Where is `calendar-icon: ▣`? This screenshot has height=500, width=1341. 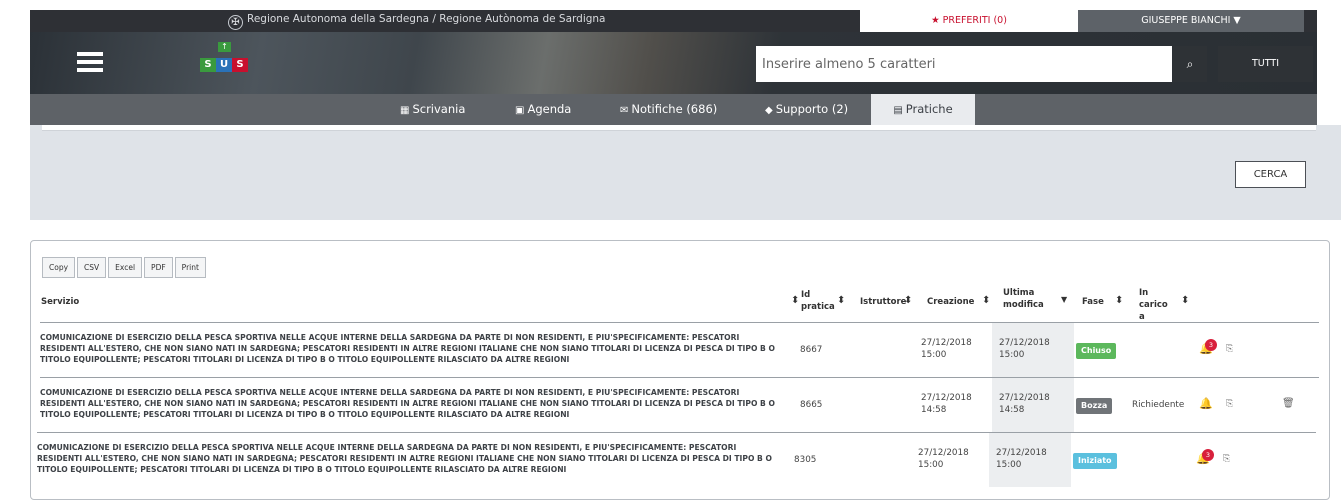 calendar-icon: ▣ is located at coordinates (520, 110).